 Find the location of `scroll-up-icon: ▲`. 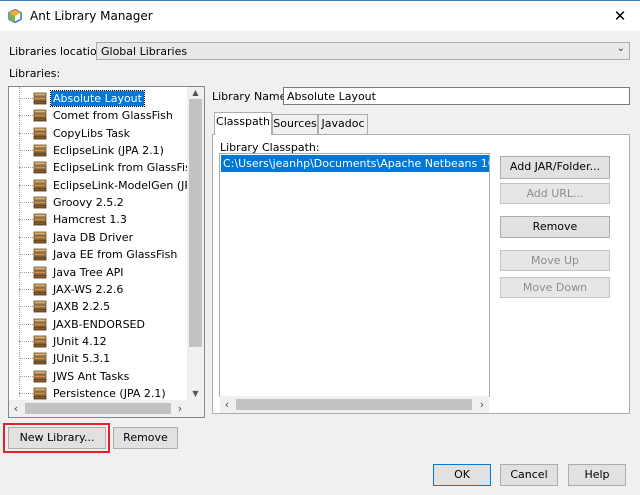

scroll-up-icon: ▲ is located at coordinates (195, 93).